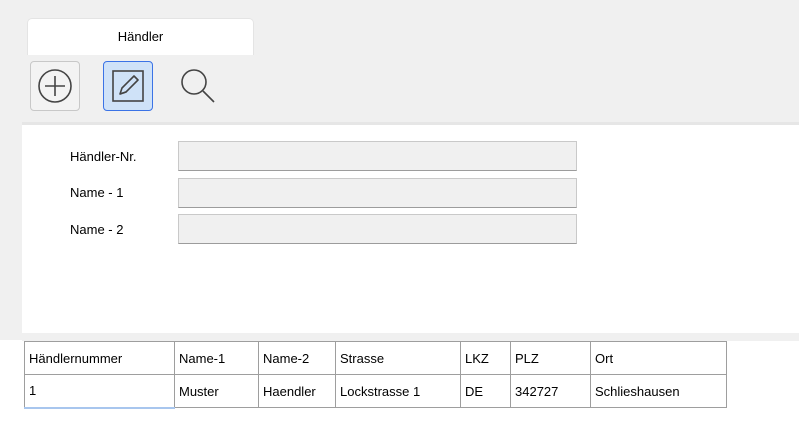 The image size is (799, 433). What do you see at coordinates (410, 123) in the screenshot?
I see `toolbar-divider` at bounding box center [410, 123].